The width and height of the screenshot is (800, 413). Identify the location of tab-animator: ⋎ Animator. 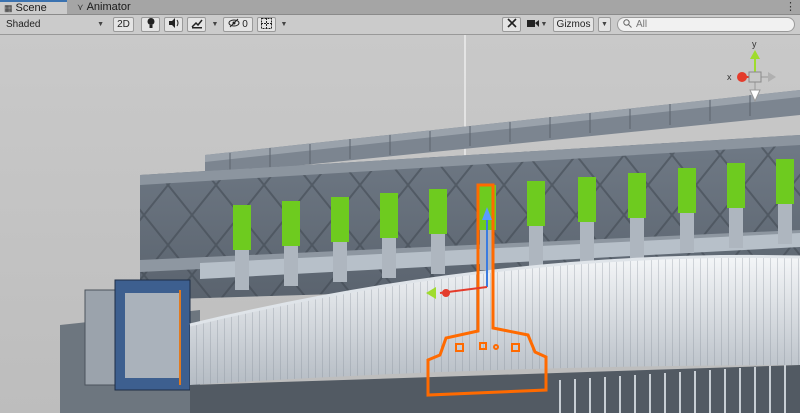
(105, 7).